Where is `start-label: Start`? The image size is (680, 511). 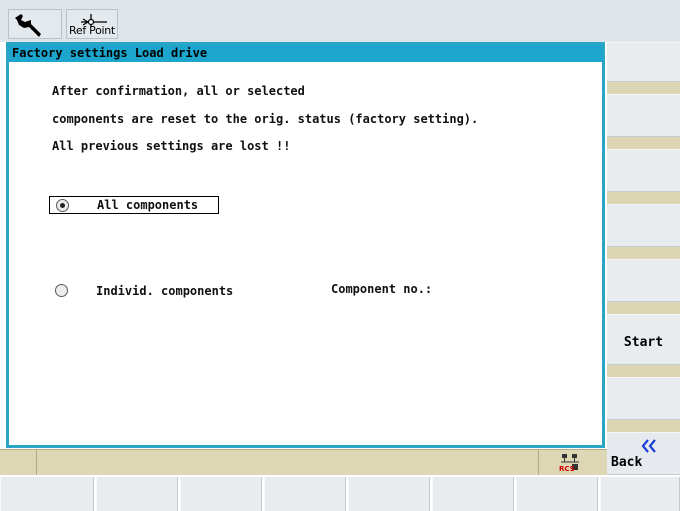 start-label: Start is located at coordinates (643, 342).